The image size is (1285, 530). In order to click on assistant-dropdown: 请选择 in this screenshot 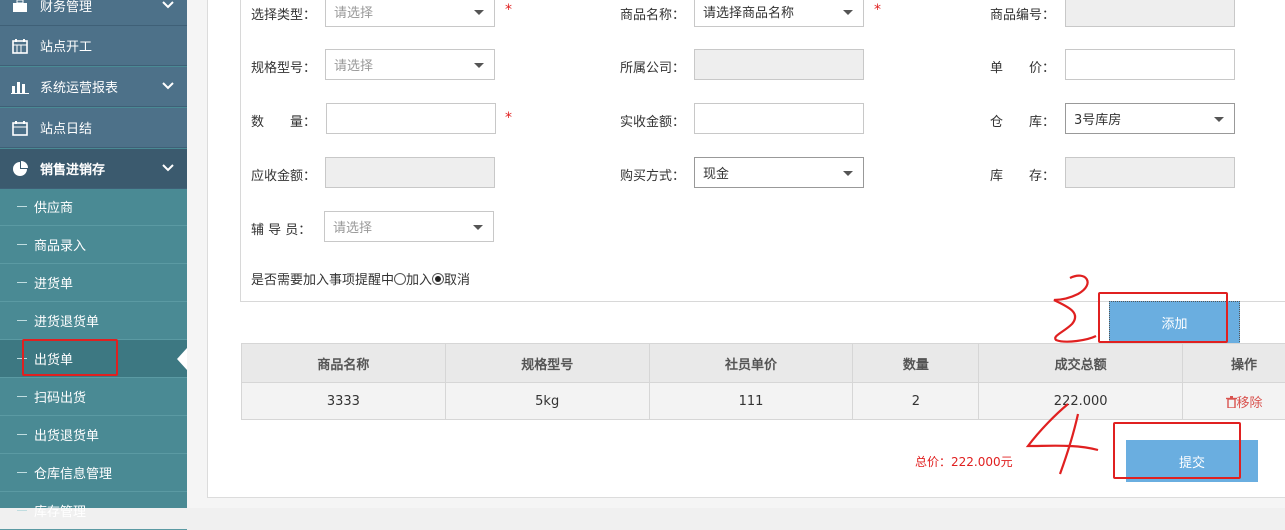, I will do `click(409, 226)`.